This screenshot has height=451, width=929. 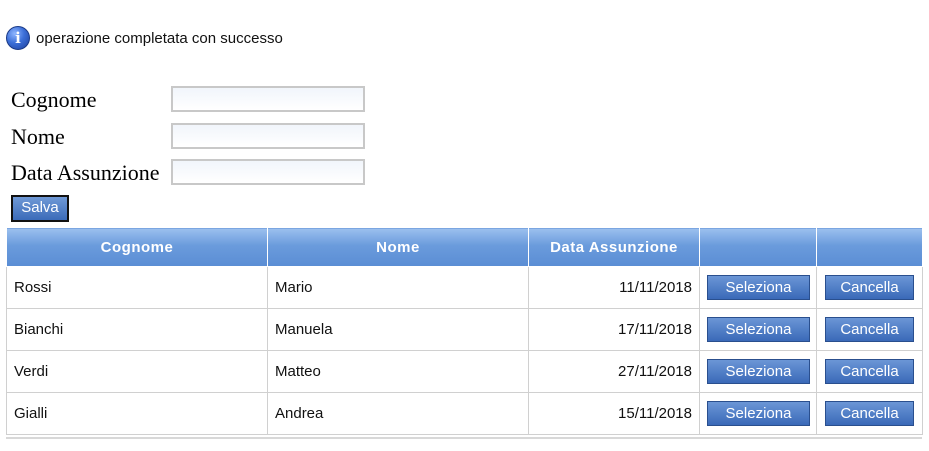 I want to click on cell-data-assunzione: 15/11/2018, so click(x=614, y=413).